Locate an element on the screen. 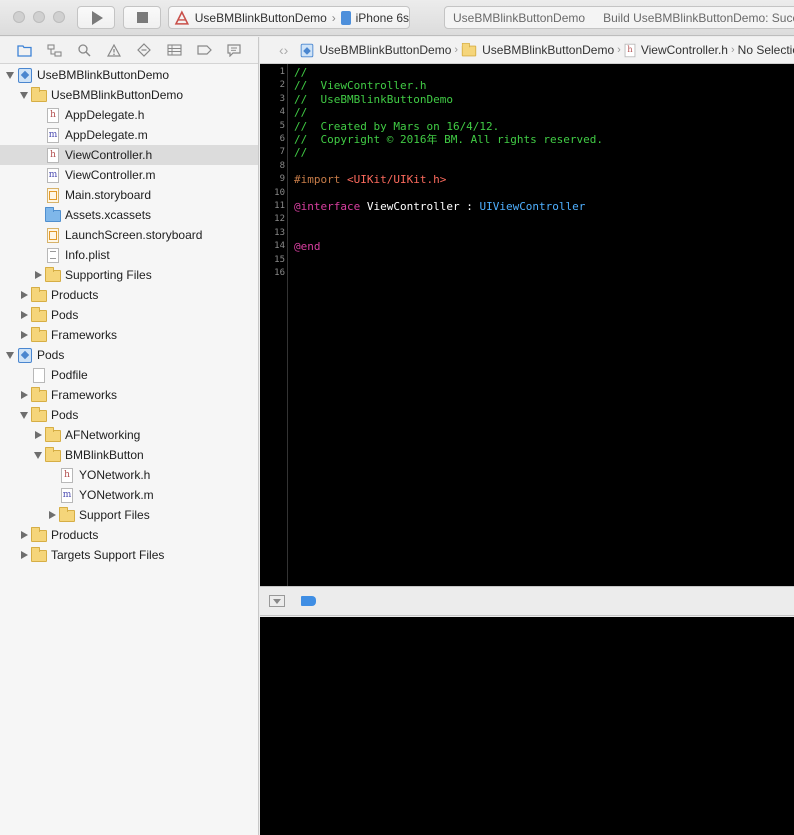 This screenshot has width=794, height=835. storyboard-icon is located at coordinates (53, 235).